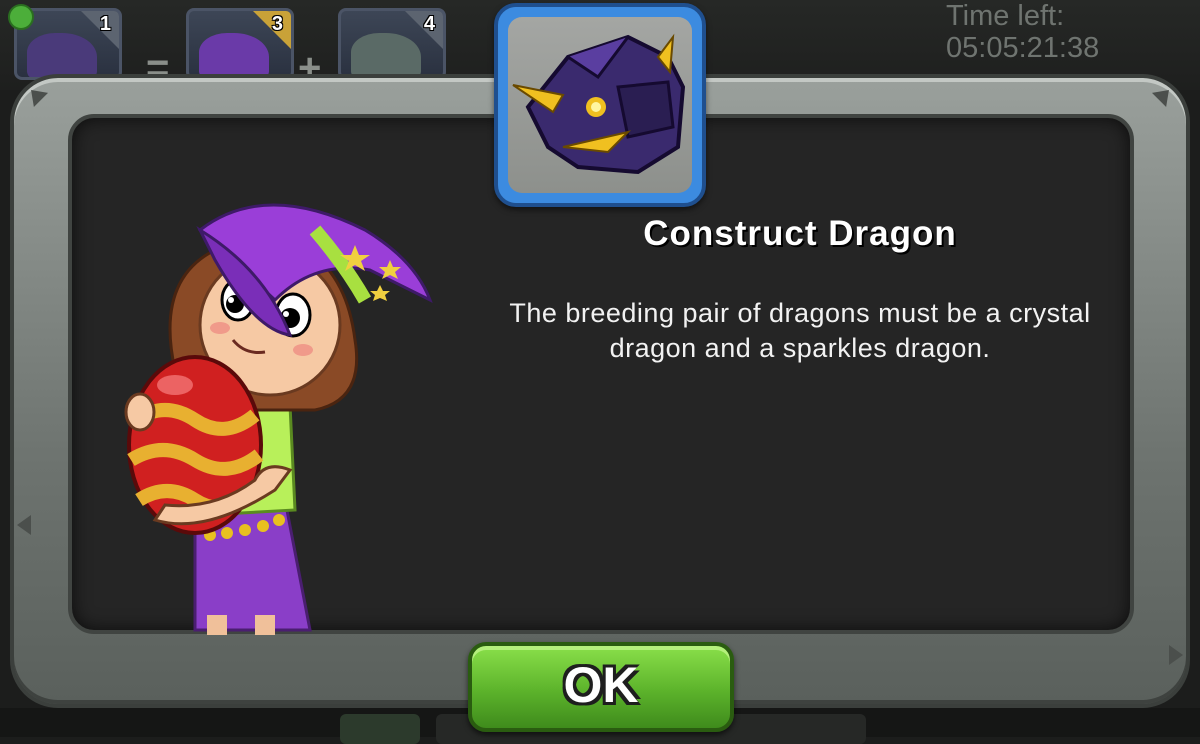 This screenshot has height=744, width=1200. I want to click on ok-button: OK, so click(601, 687).